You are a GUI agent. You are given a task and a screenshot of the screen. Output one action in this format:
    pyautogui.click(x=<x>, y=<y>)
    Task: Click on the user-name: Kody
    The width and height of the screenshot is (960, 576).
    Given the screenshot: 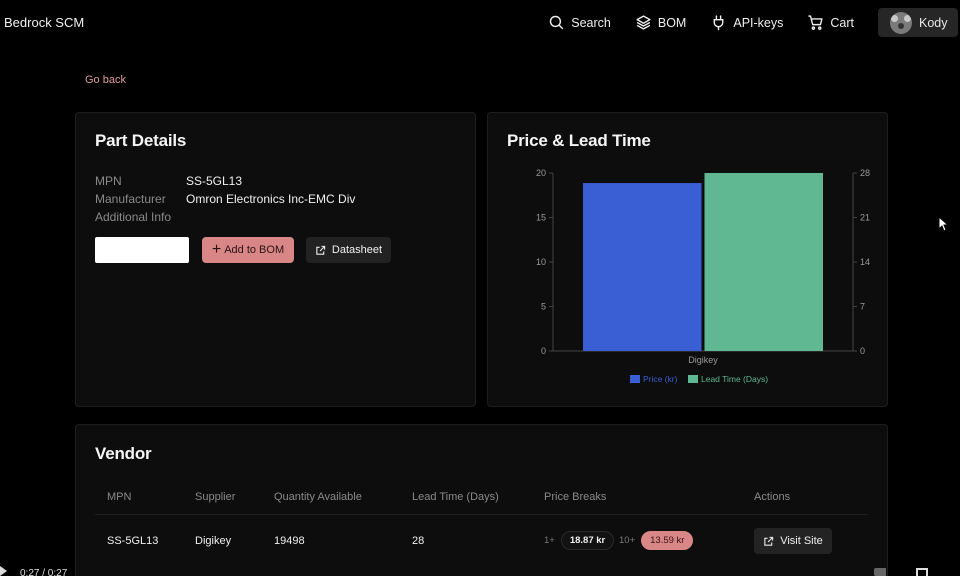 What is the action you would take?
    pyautogui.click(x=933, y=22)
    